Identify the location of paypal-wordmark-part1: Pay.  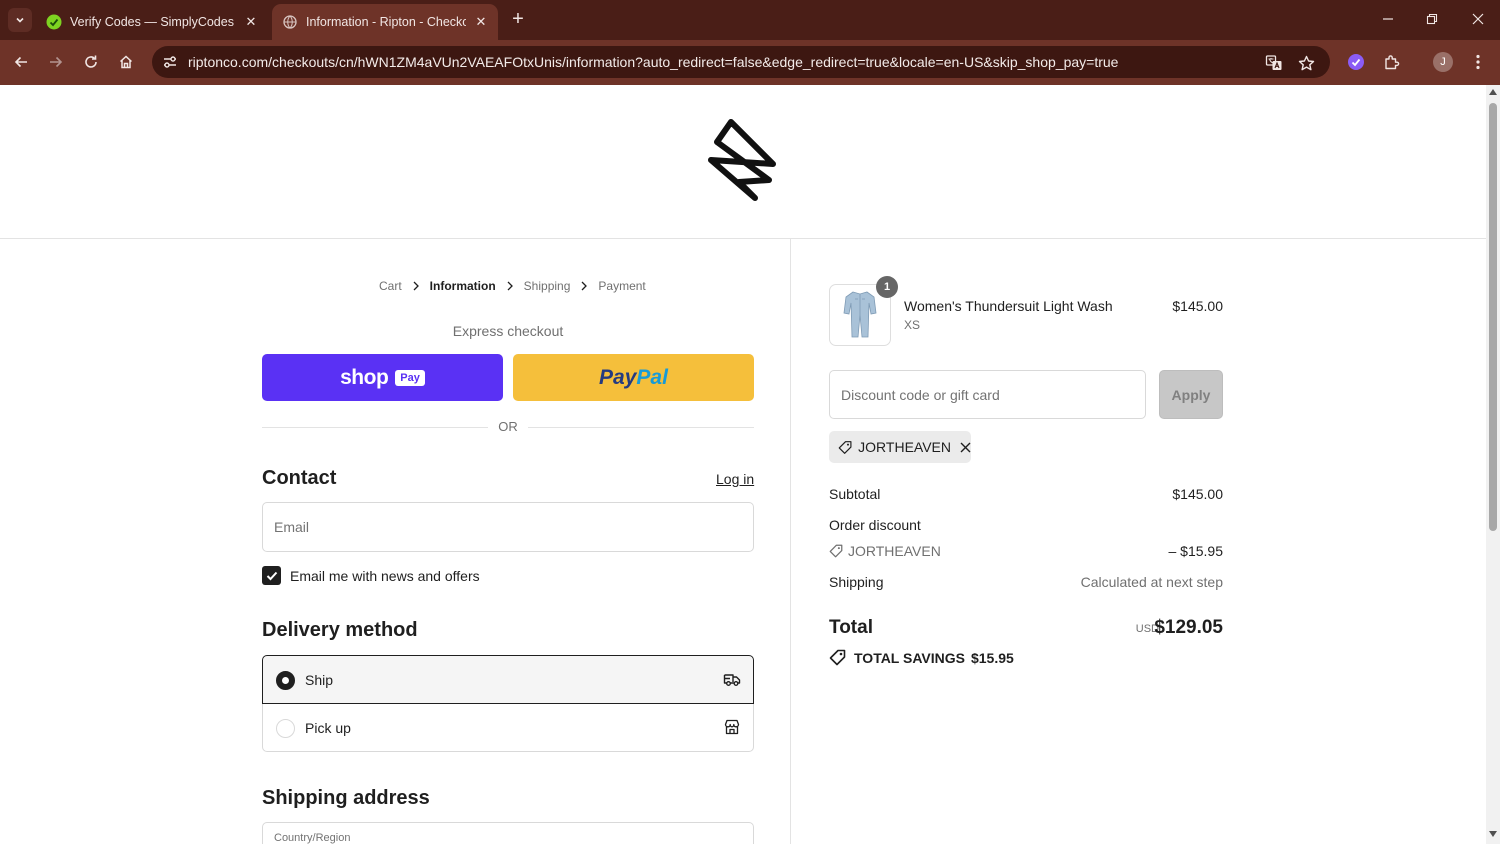
(618, 377).